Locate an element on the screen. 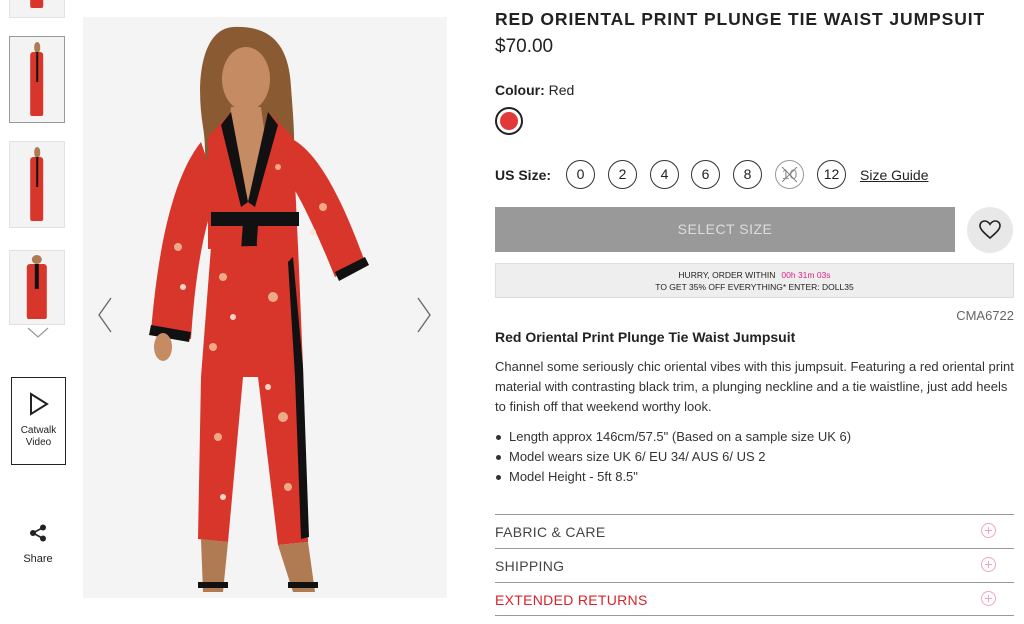 The width and height of the screenshot is (1024, 624). list-item: Model Height - 5ft 8.5" is located at coordinates (755, 477).